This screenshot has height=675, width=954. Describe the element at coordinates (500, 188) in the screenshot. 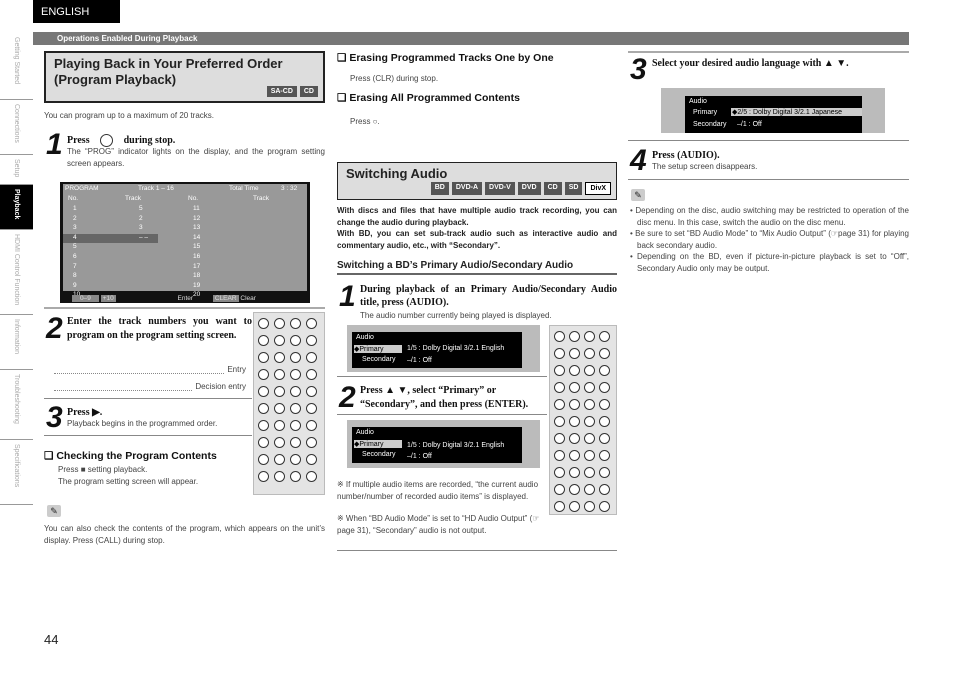

I see `badge-dvd-v: DVD-V` at that location.